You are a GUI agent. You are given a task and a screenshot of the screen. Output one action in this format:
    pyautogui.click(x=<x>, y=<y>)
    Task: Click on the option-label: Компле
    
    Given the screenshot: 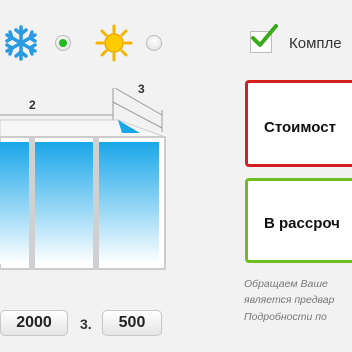 What is the action you would take?
    pyautogui.click(x=315, y=43)
    